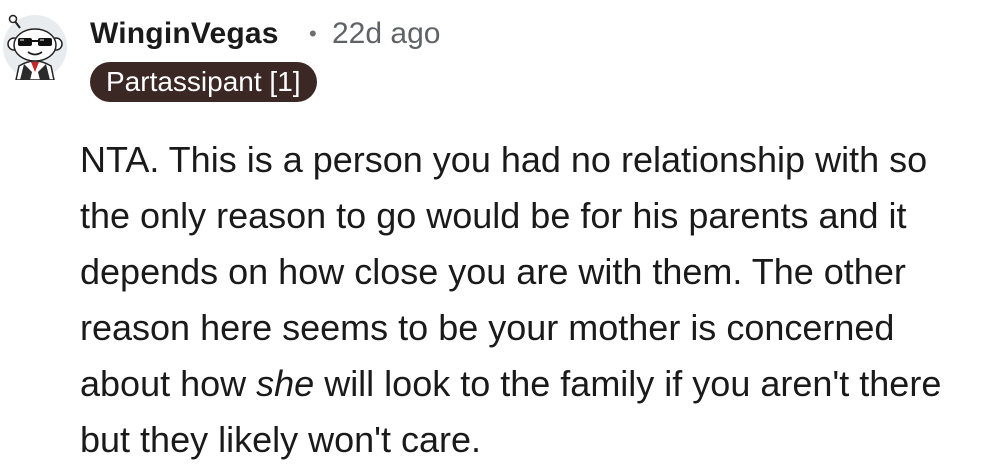 This screenshot has width=995, height=473. Describe the element at coordinates (285, 383) in the screenshot. I see `comment-text-emphasis: she` at that location.